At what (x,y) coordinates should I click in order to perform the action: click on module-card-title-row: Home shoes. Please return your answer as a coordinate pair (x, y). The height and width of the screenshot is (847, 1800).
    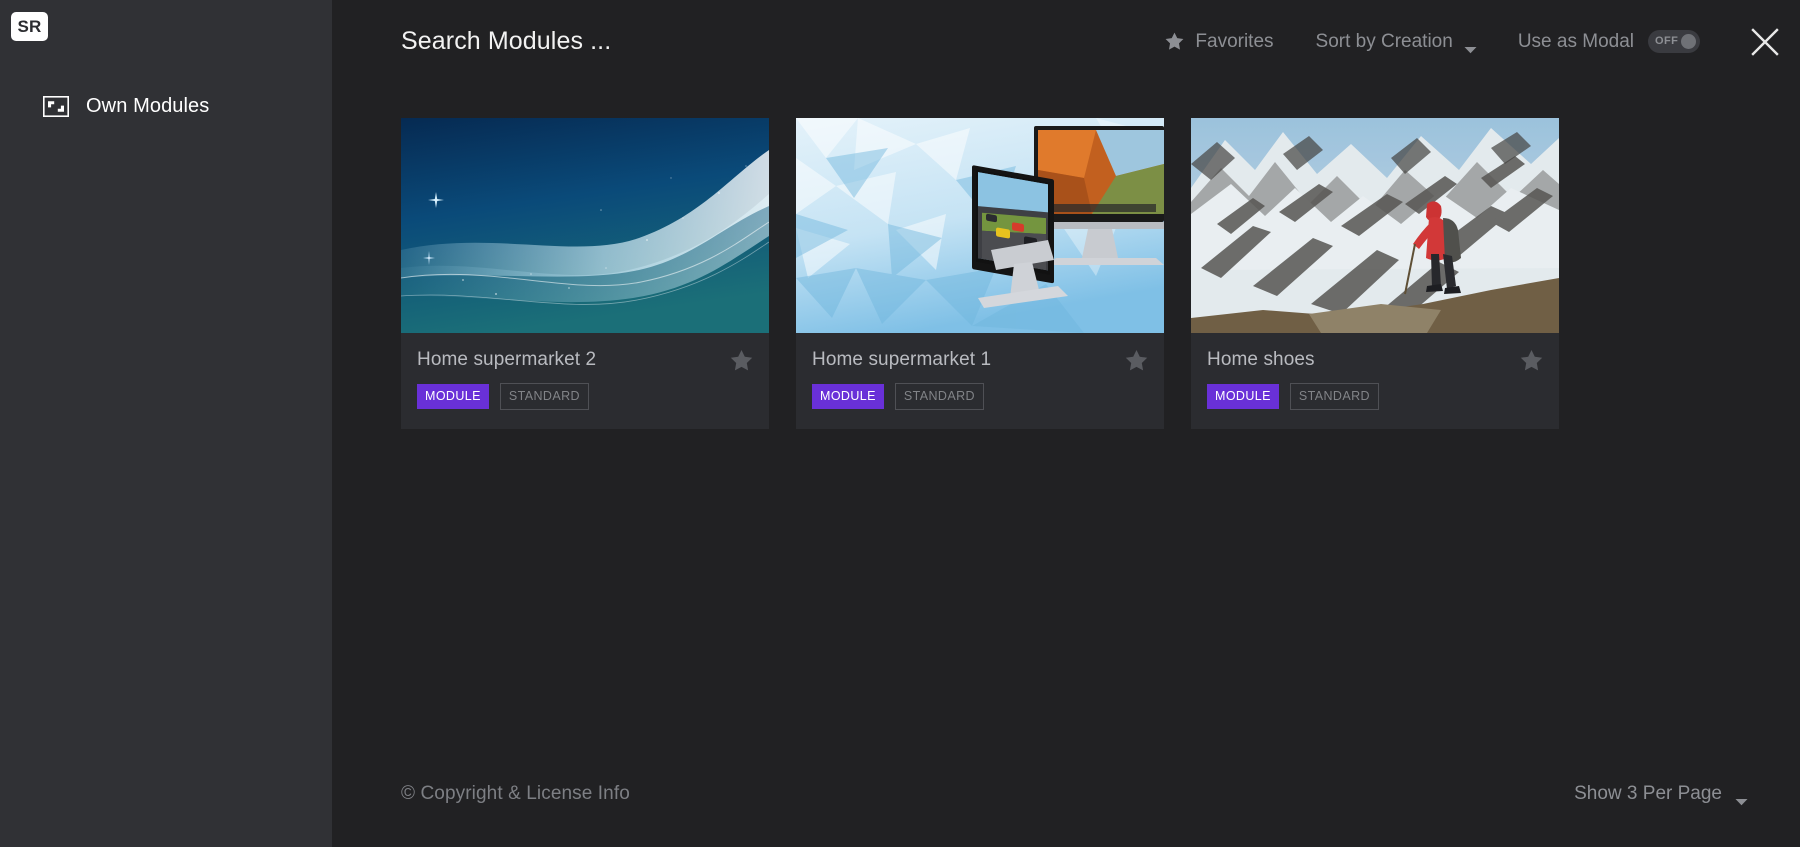
    Looking at the image, I should click on (1375, 360).